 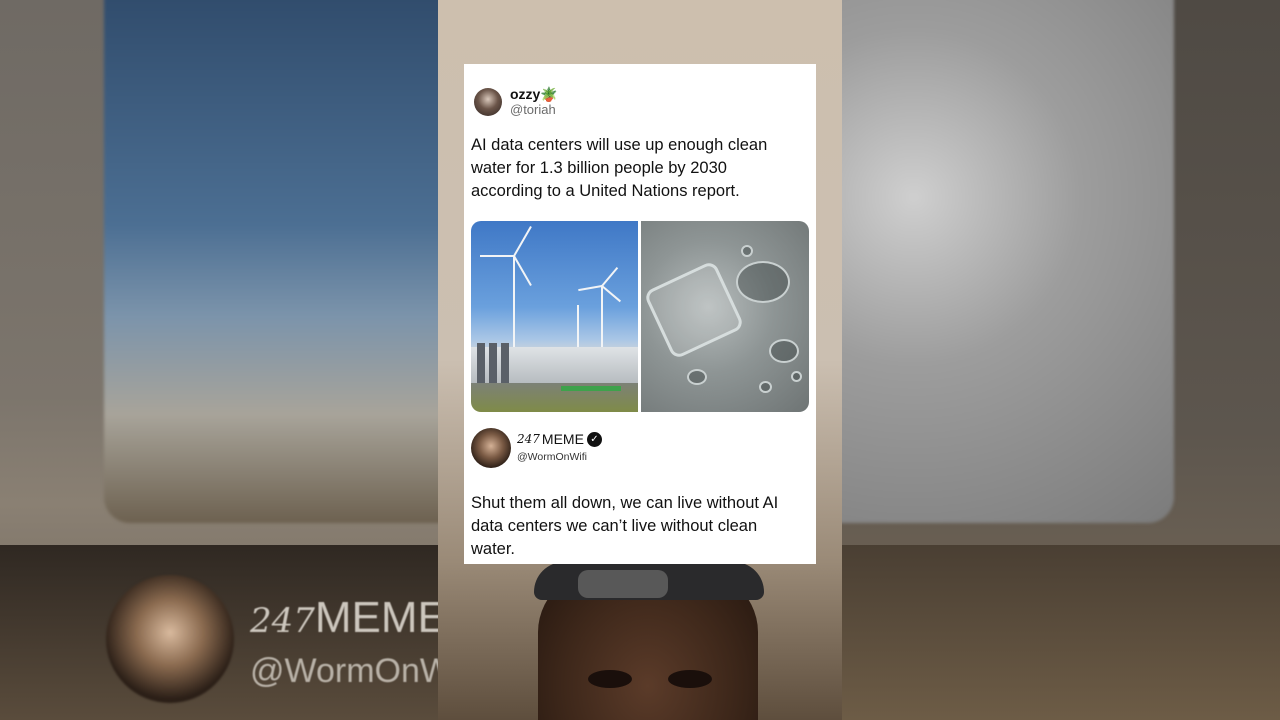 I want to click on original-post-media, so click(x=640, y=316).